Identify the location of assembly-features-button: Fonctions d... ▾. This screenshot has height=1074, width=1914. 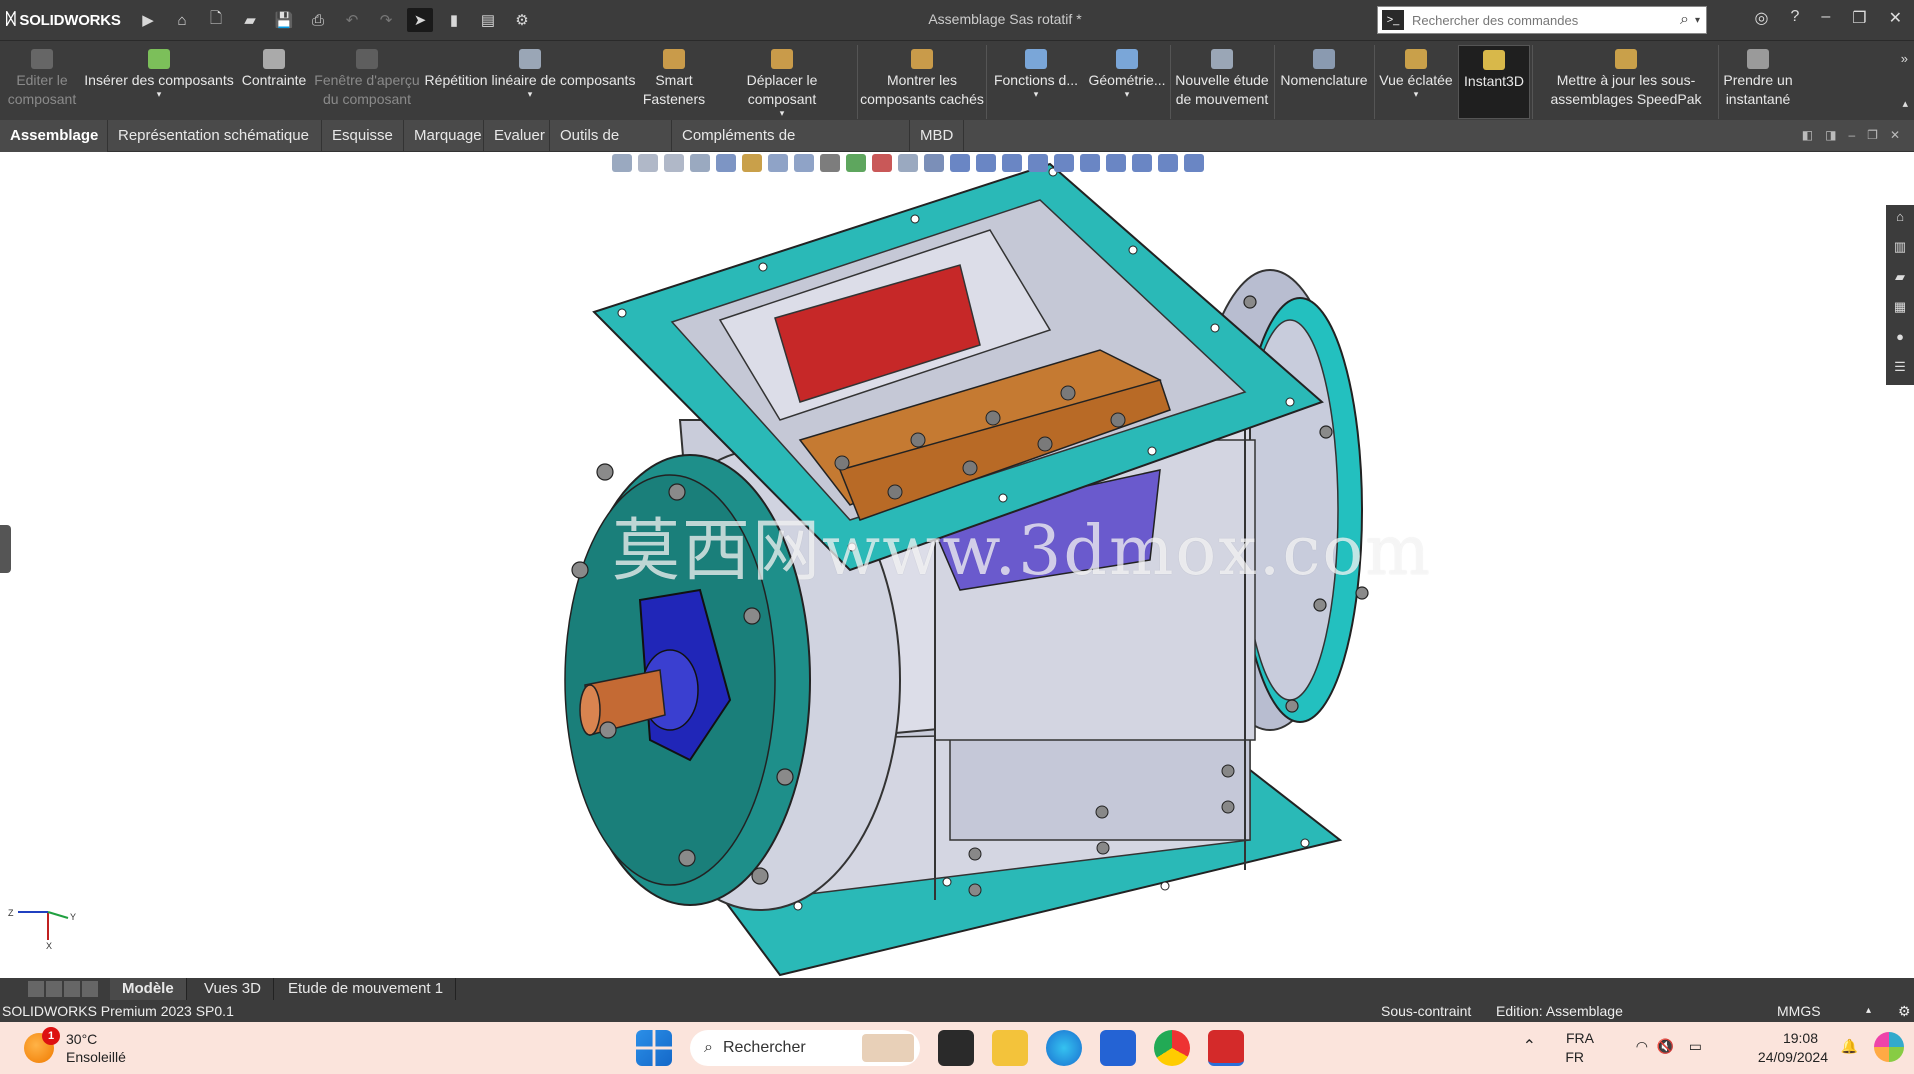
(1036, 82).